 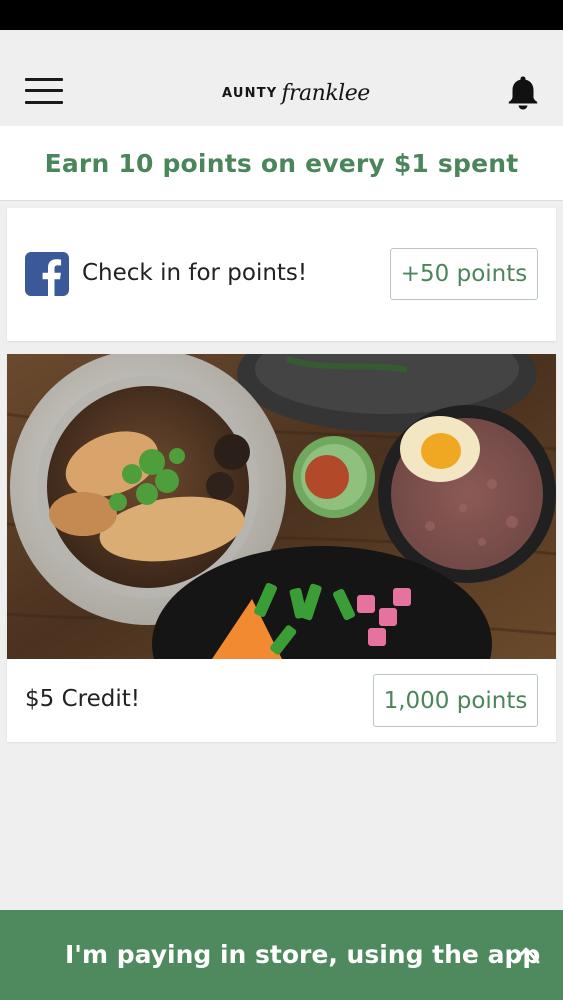 I want to click on bell-icon, so click(x=523, y=92).